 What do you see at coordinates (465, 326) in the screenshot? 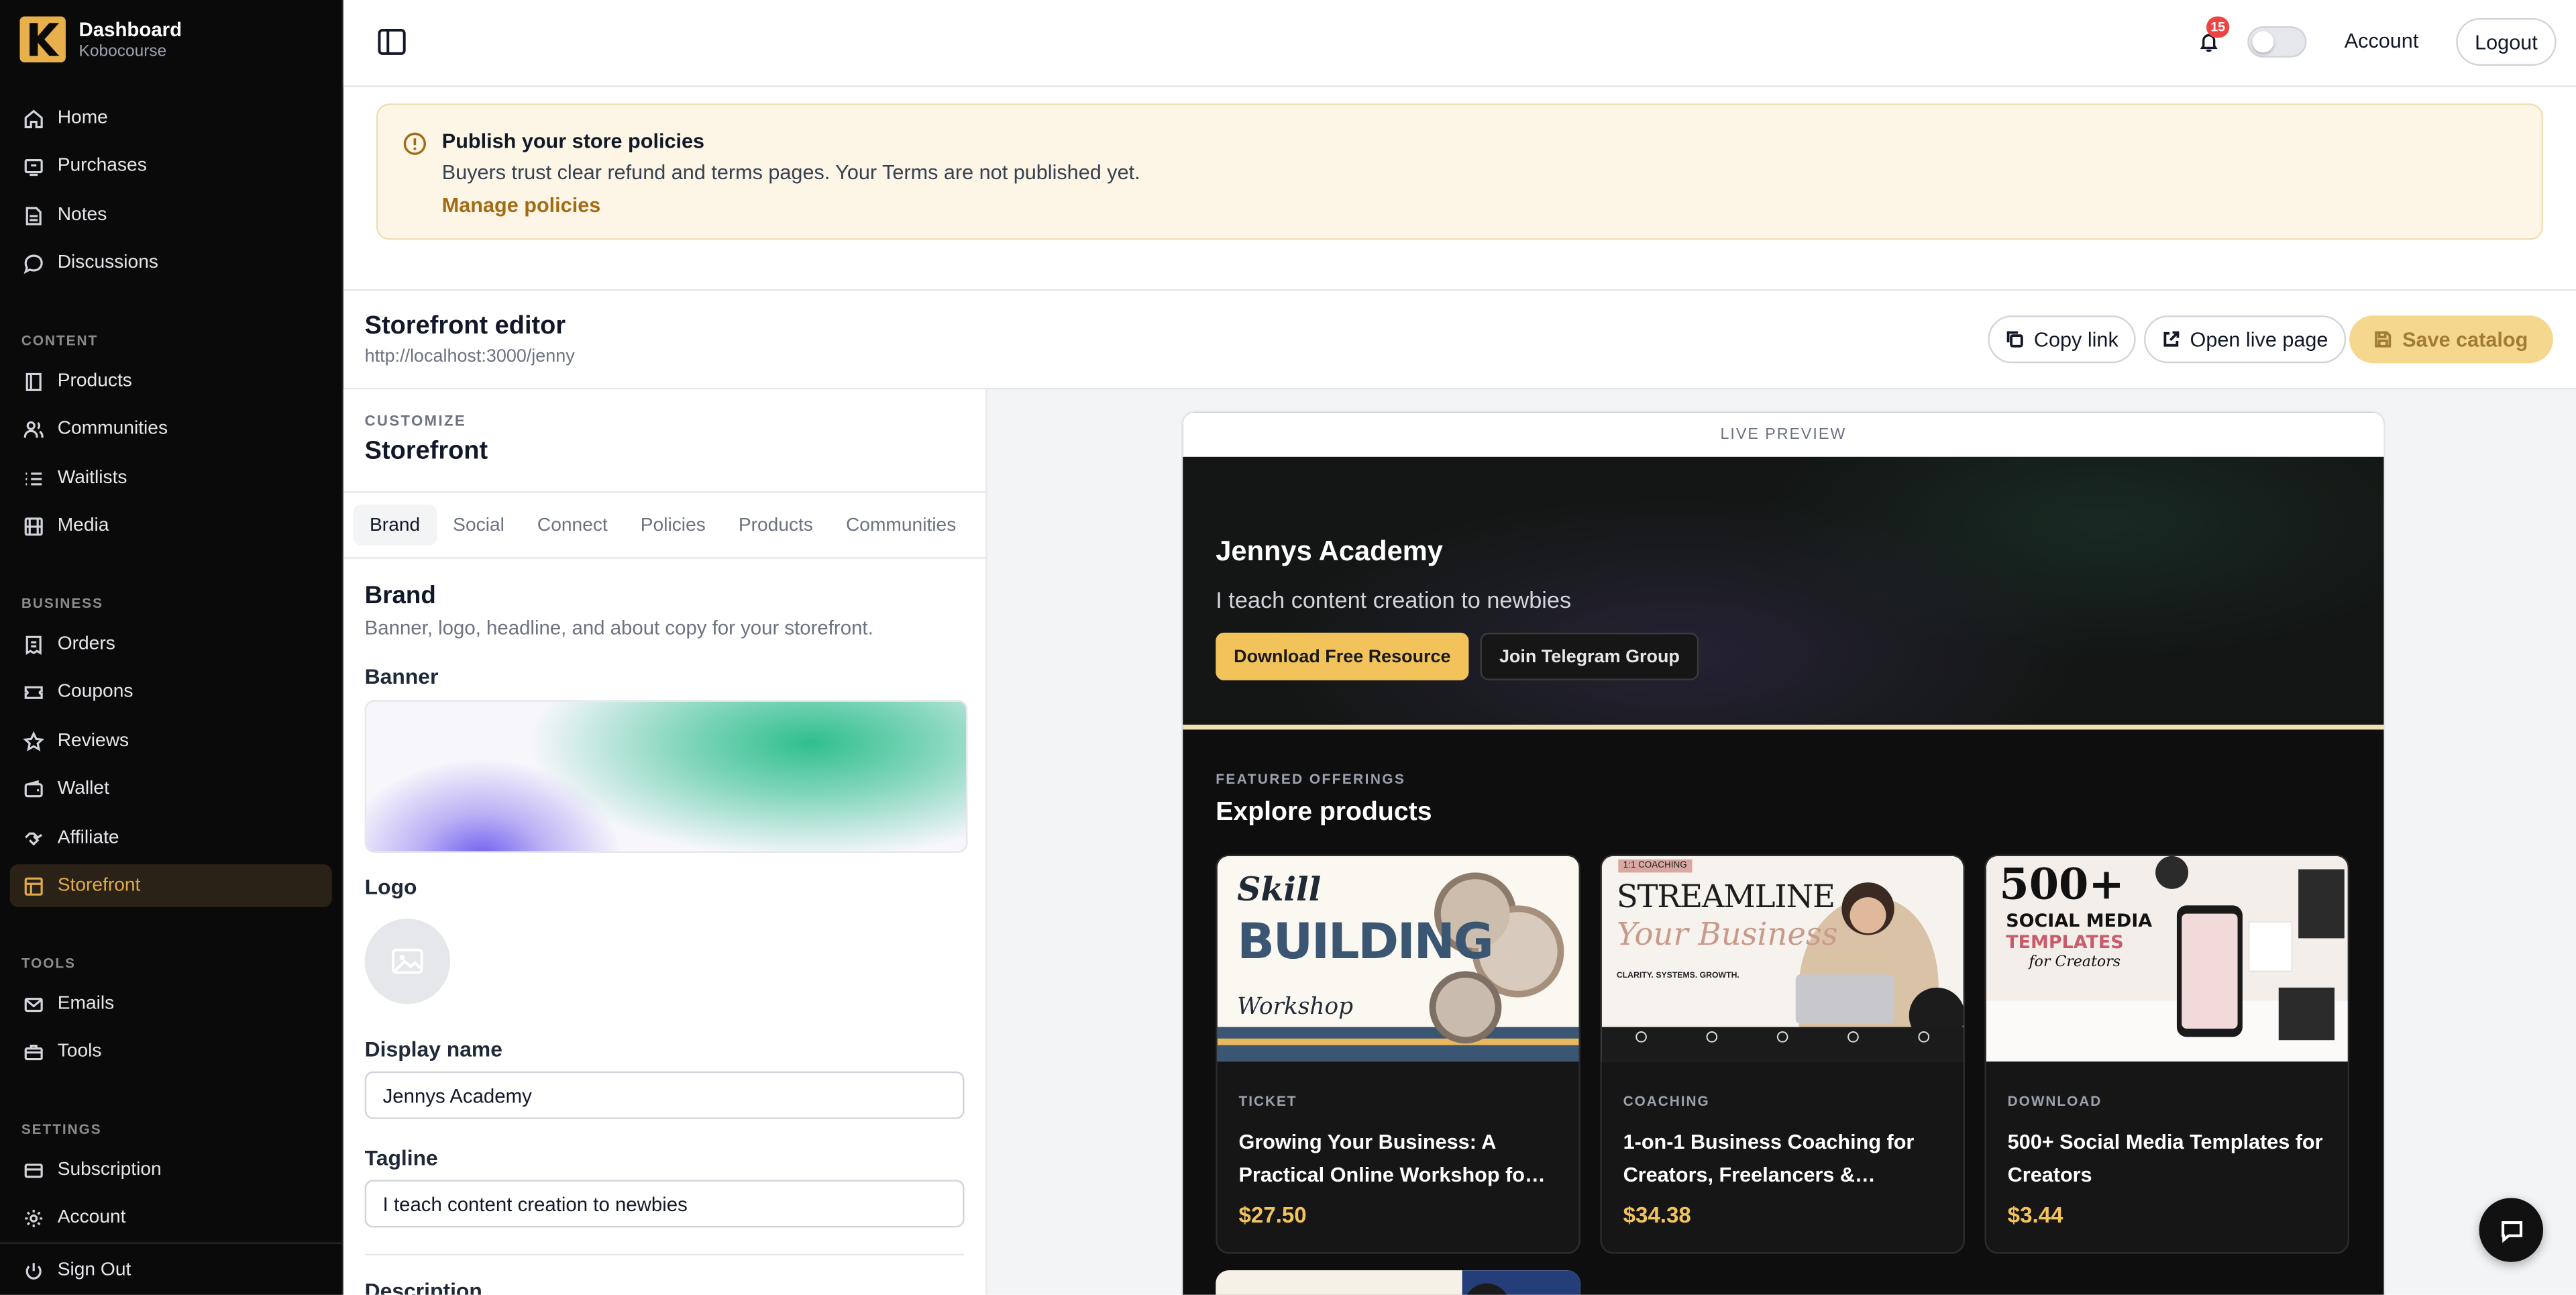
I see `page-title: Storefront editor` at bounding box center [465, 326].